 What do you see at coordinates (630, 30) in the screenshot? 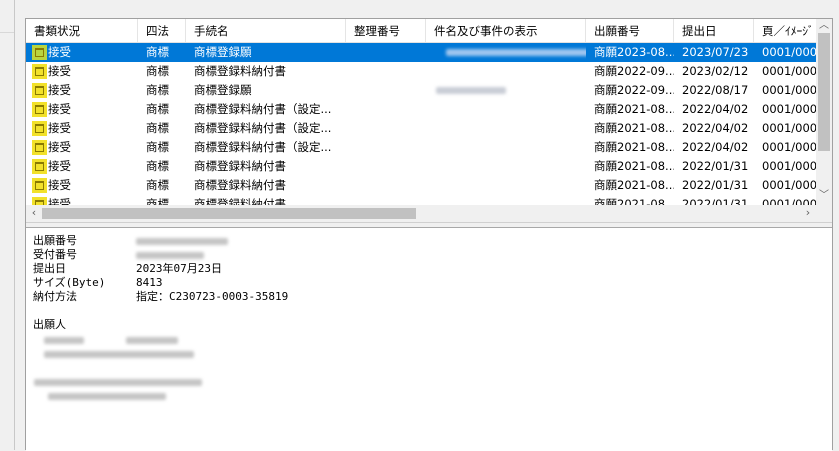
I see `column-header-application-number: 出願番号` at bounding box center [630, 30].